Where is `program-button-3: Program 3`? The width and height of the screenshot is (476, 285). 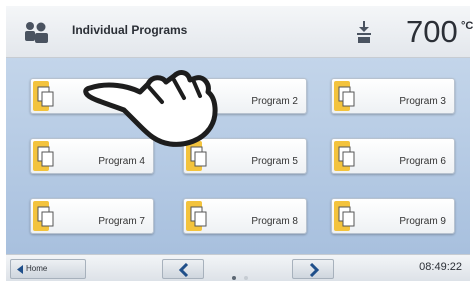
program-button-3: Program 3 is located at coordinates (393, 96).